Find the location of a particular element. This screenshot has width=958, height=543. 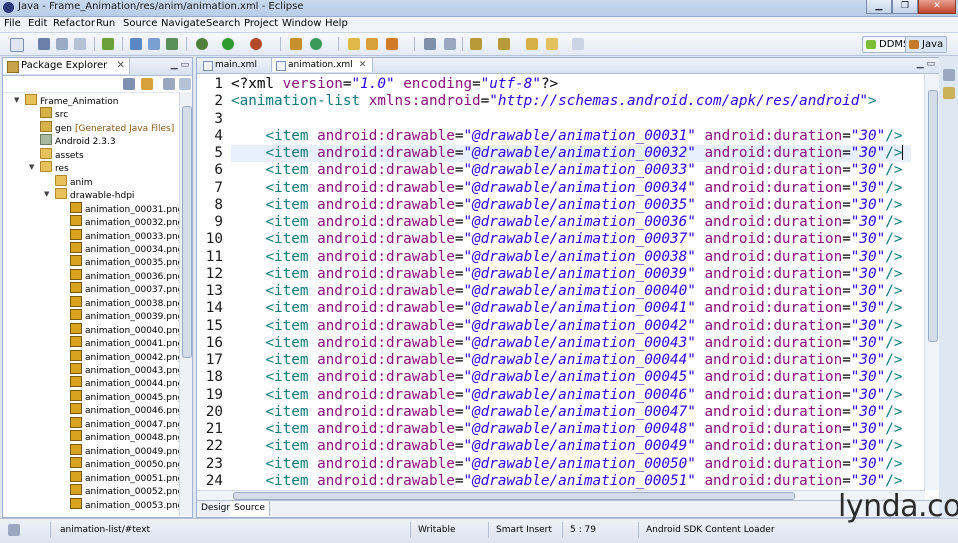

view-menu-icon is located at coordinates (169, 84).